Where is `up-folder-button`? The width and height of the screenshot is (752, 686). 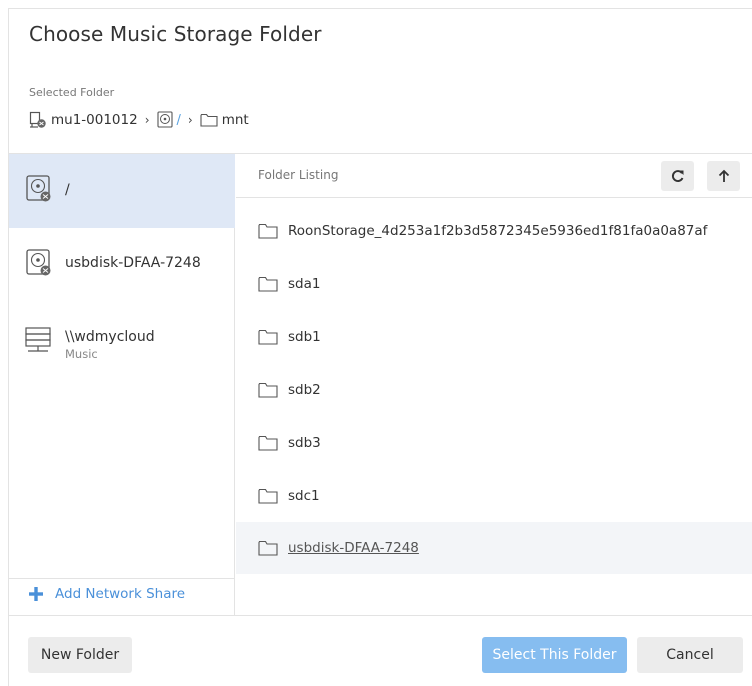 up-folder-button is located at coordinates (723, 176).